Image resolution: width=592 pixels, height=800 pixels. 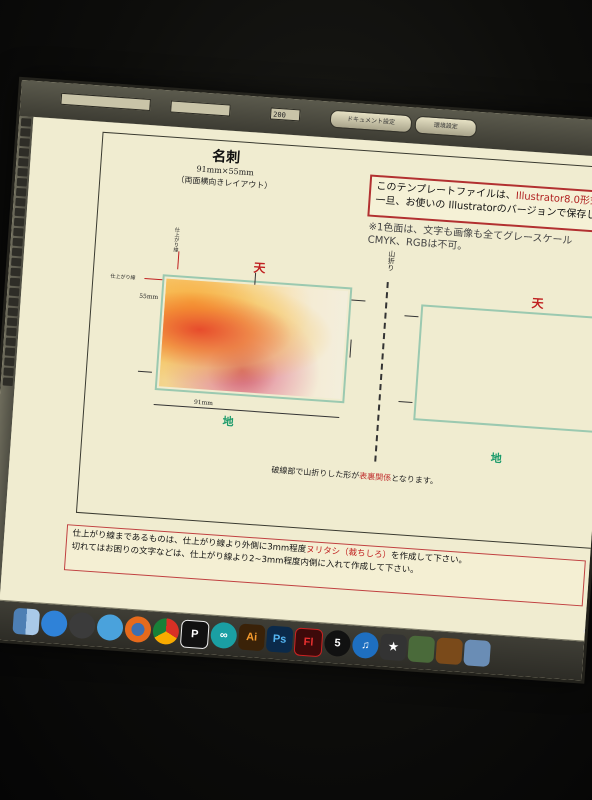 What do you see at coordinates (587, 630) in the screenshot?
I see `brand-logo: art` at bounding box center [587, 630].